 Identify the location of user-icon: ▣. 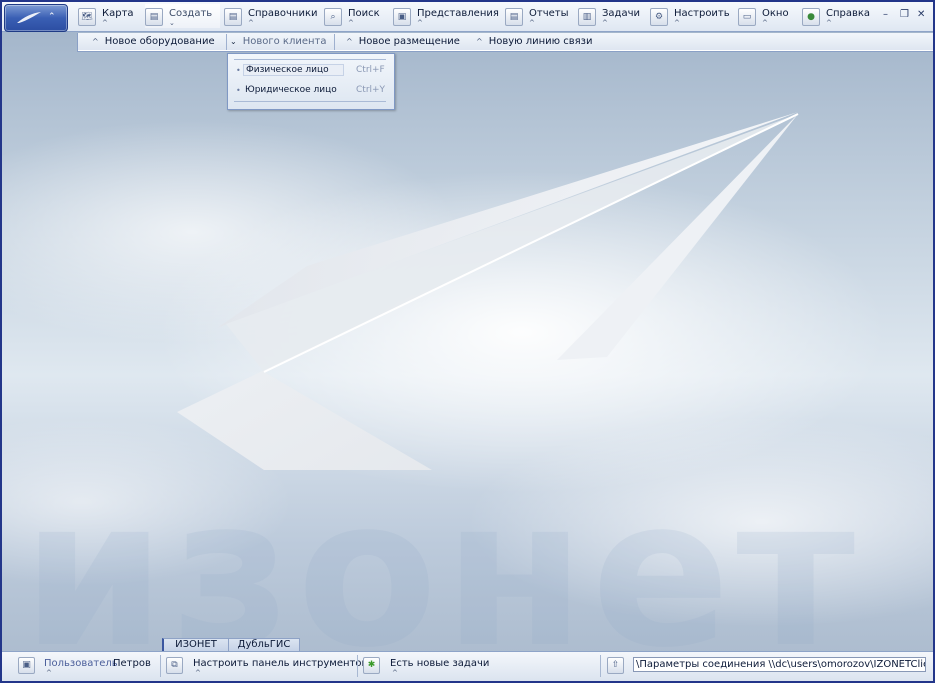
(26, 665).